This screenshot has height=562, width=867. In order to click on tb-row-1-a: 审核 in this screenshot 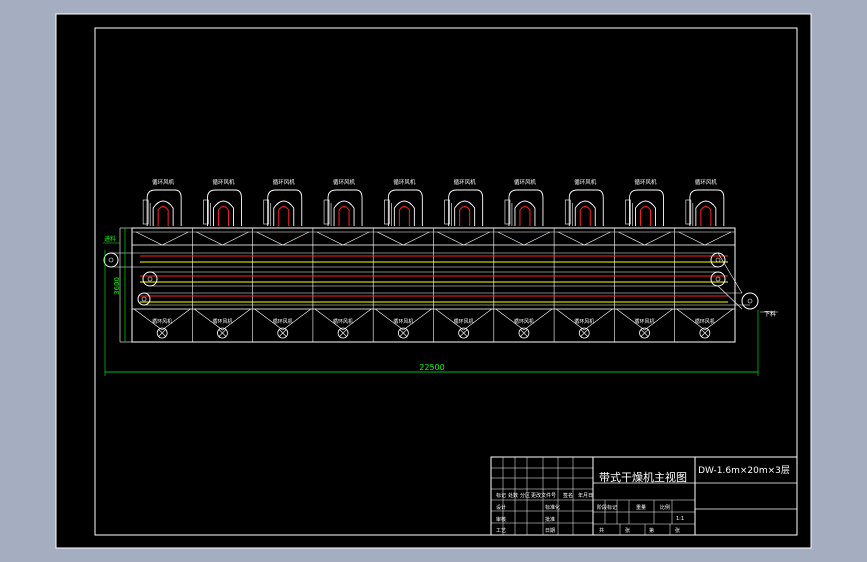, I will do `click(501, 519)`.